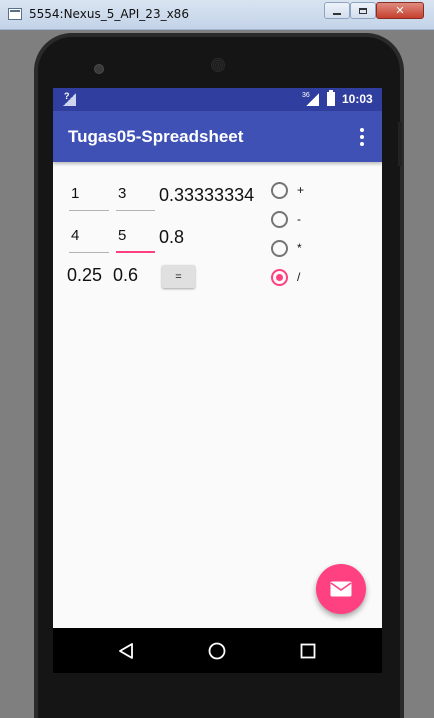 The height and width of the screenshot is (718, 434). I want to click on home-icon, so click(217, 651).